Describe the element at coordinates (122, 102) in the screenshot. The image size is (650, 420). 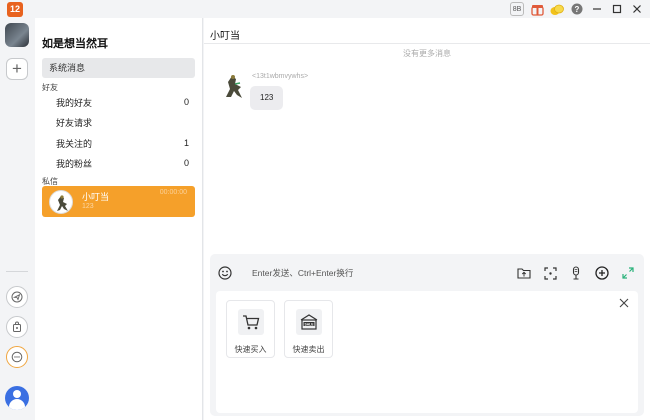
I see `friends-item-my-friends: 我的好友 0` at that location.